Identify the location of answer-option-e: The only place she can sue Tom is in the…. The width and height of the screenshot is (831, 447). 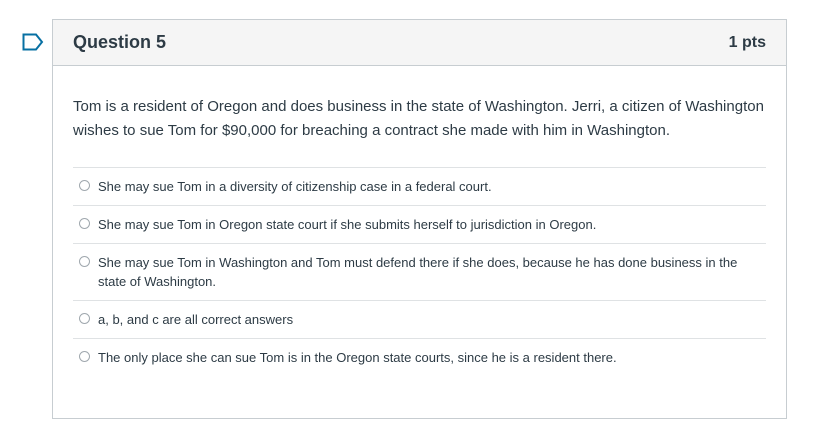
(419, 357).